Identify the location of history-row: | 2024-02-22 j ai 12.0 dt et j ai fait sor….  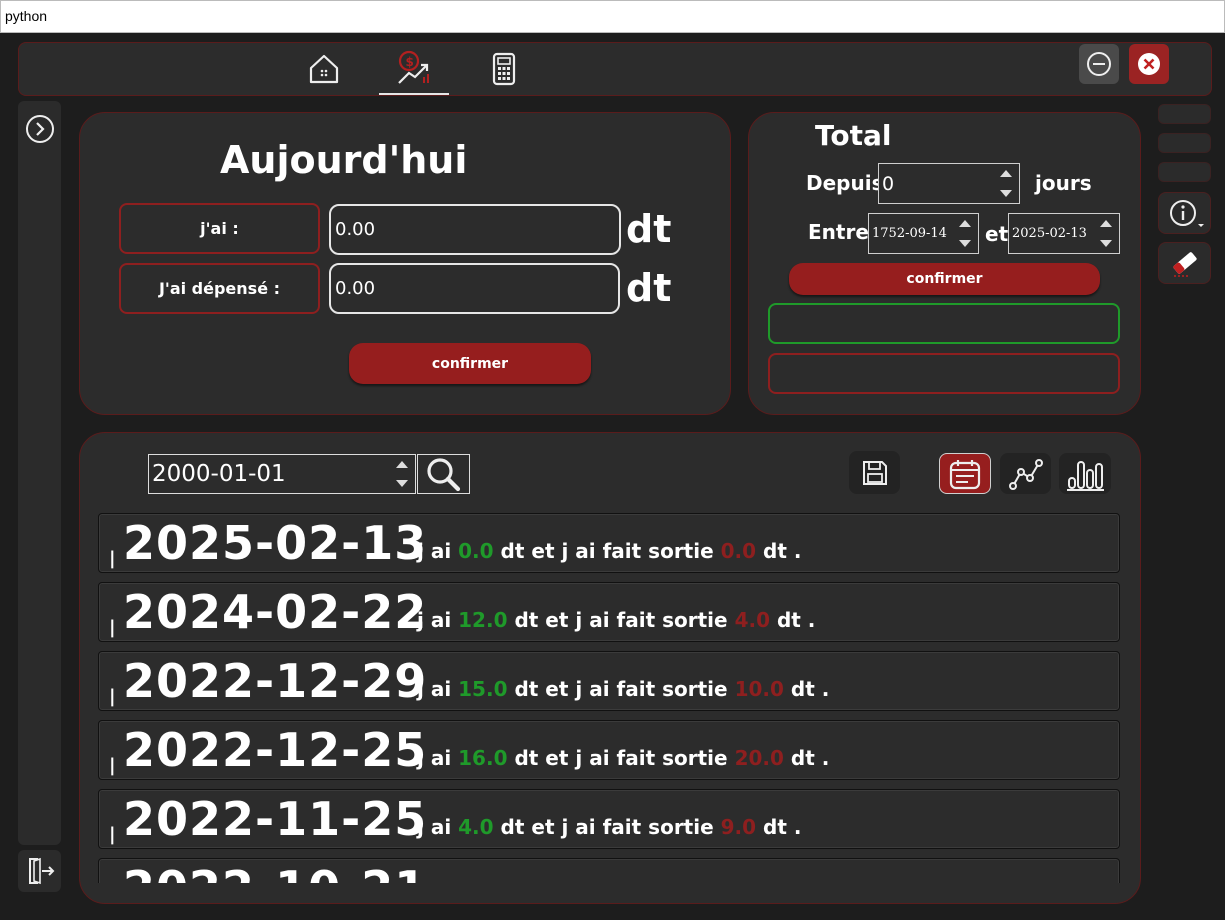
(609, 612).